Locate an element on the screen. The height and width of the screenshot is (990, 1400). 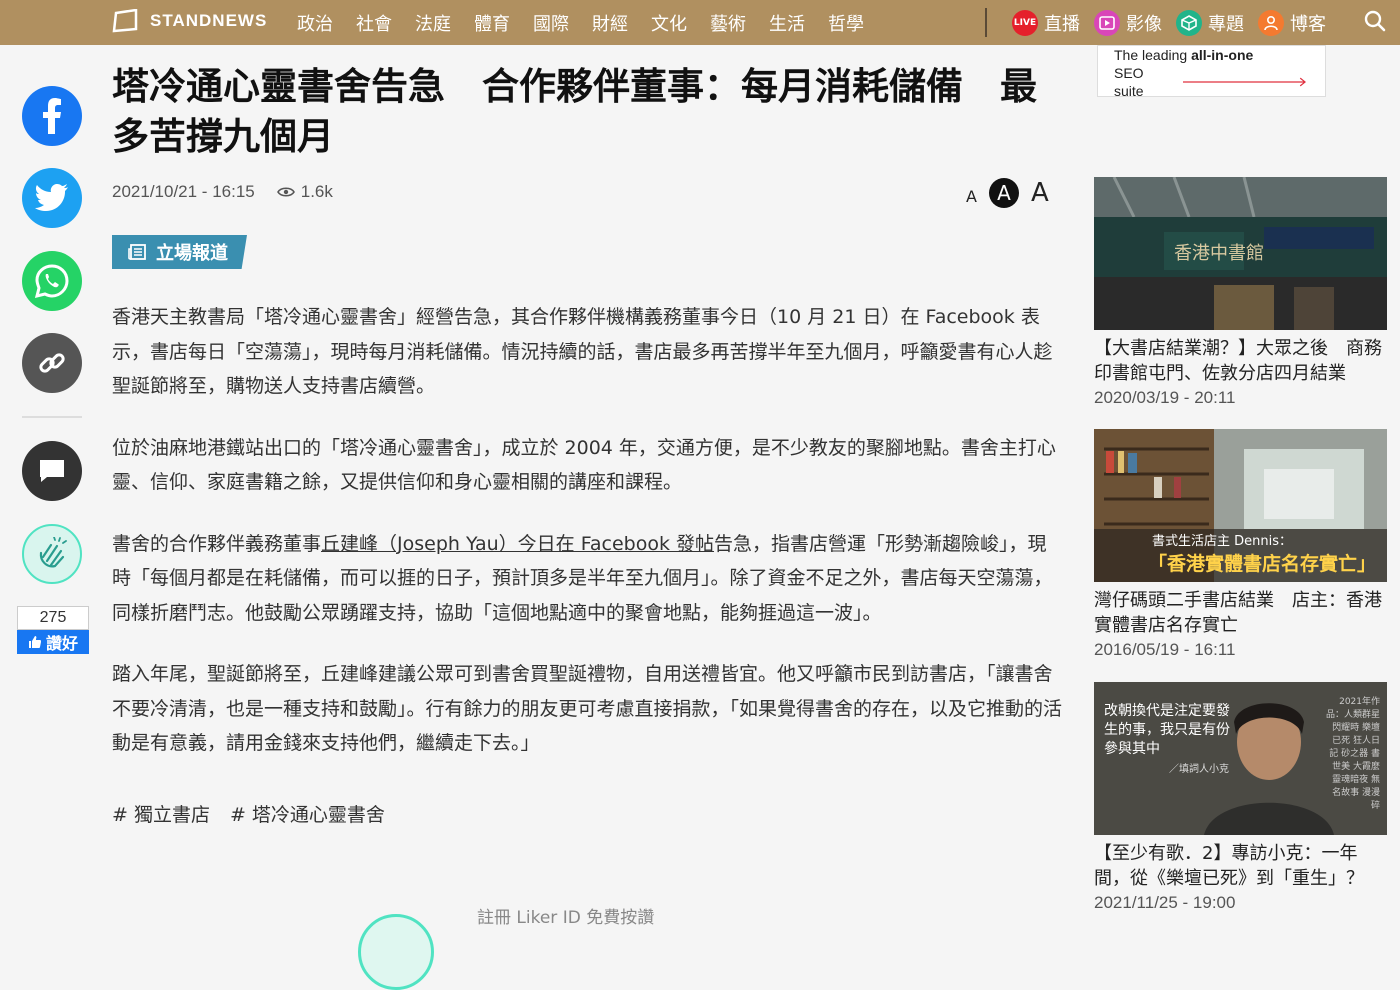
nav-item-topic-label: 專題 is located at coordinates (1226, 24).